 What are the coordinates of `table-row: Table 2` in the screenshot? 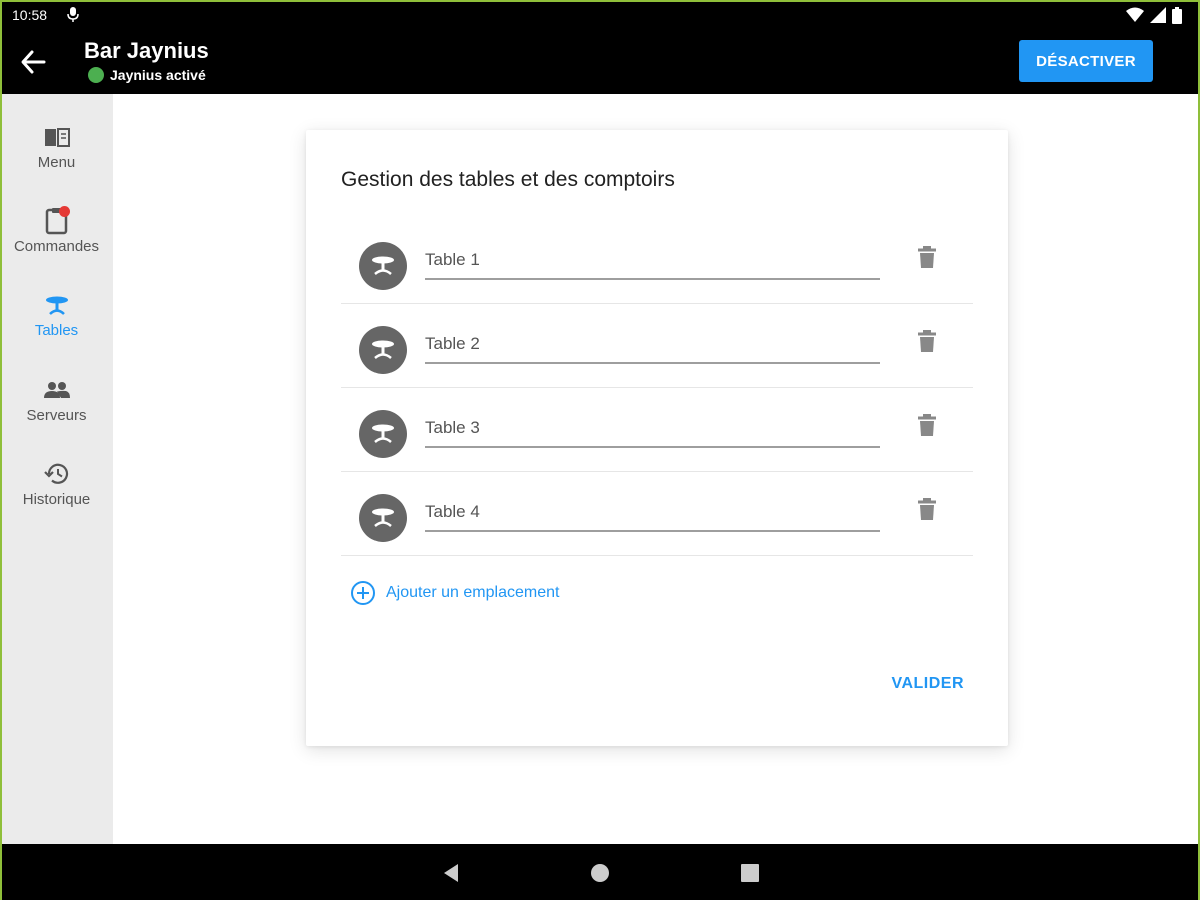 It's located at (657, 346).